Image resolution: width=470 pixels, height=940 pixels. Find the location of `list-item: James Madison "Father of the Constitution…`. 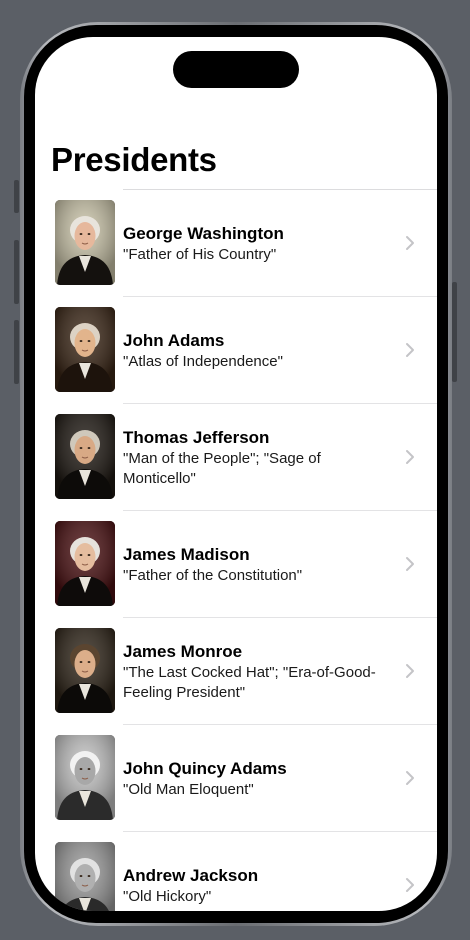

list-item: James Madison "Father of the Constitution… is located at coordinates (236, 564).